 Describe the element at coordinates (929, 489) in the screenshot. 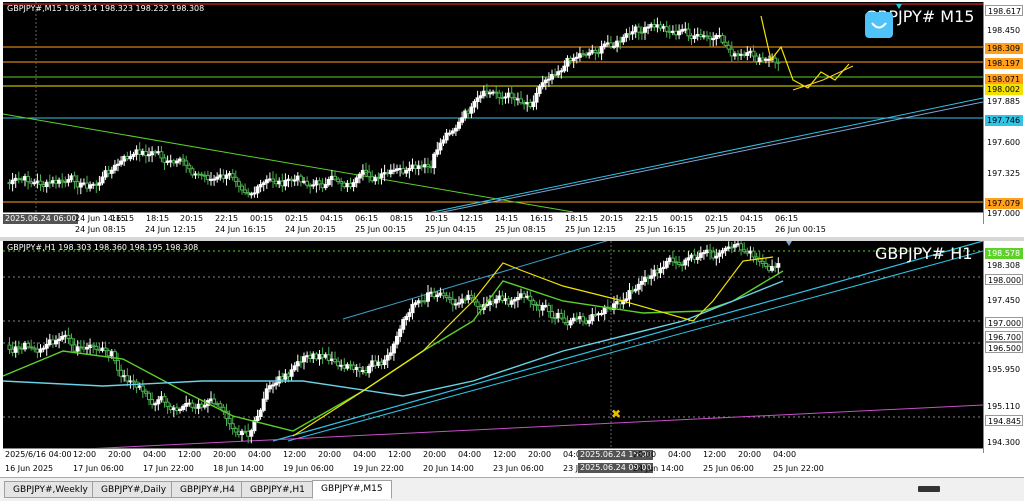

I see `tabs-scroll-handle` at that location.